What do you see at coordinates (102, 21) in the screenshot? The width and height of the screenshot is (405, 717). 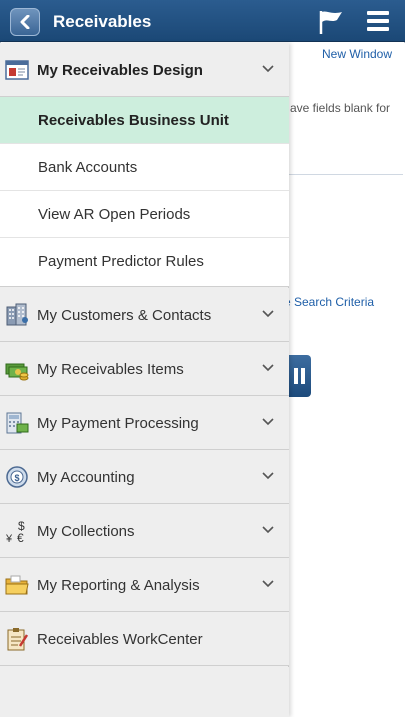 I see `page-title: Receivables` at bounding box center [102, 21].